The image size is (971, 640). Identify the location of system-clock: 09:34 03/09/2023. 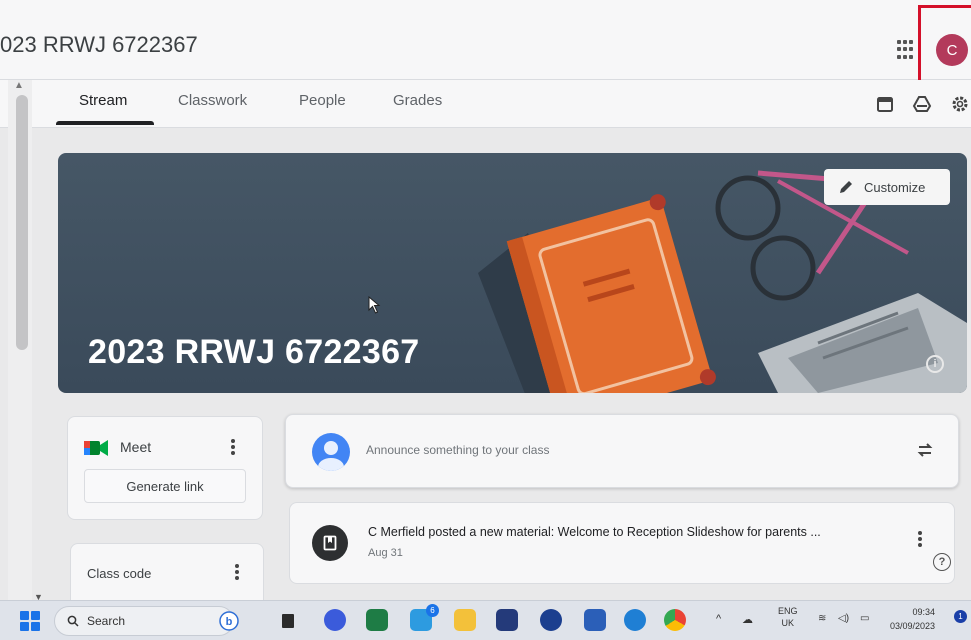
(912, 619).